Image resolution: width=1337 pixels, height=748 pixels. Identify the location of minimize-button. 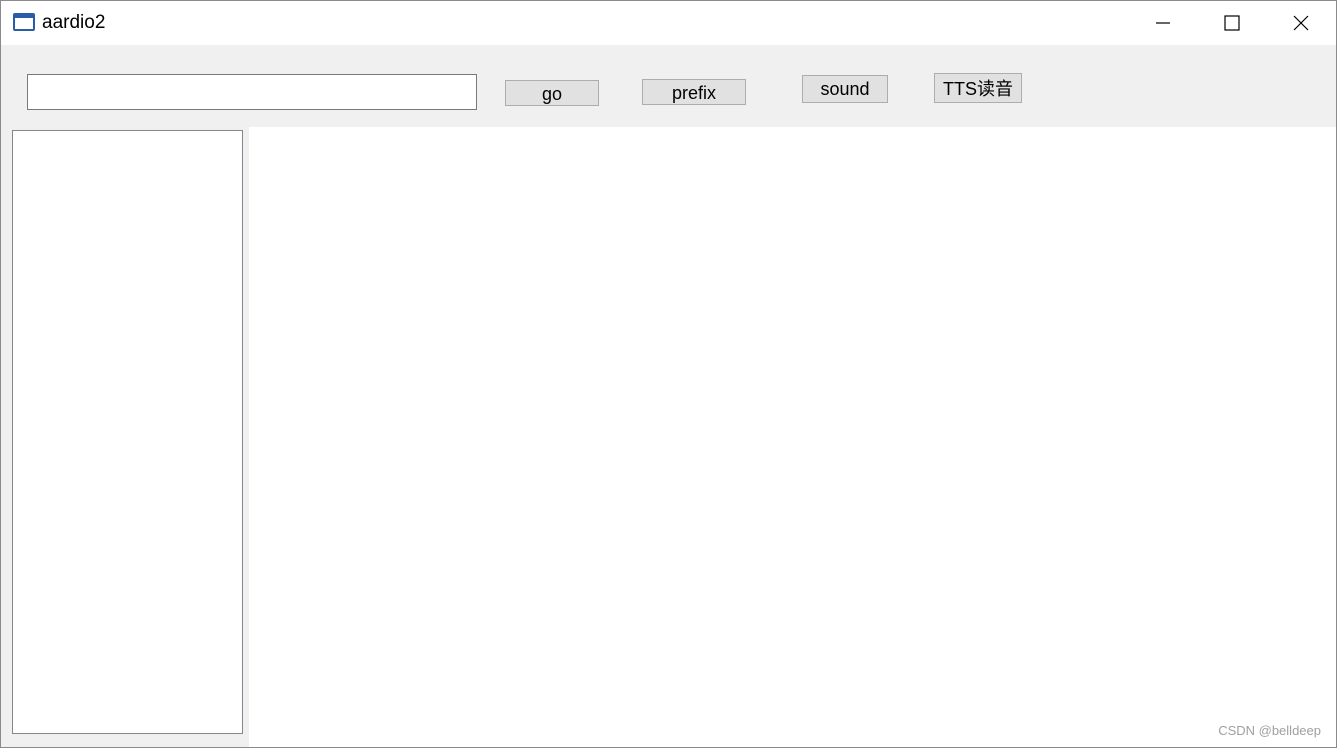
(1163, 23).